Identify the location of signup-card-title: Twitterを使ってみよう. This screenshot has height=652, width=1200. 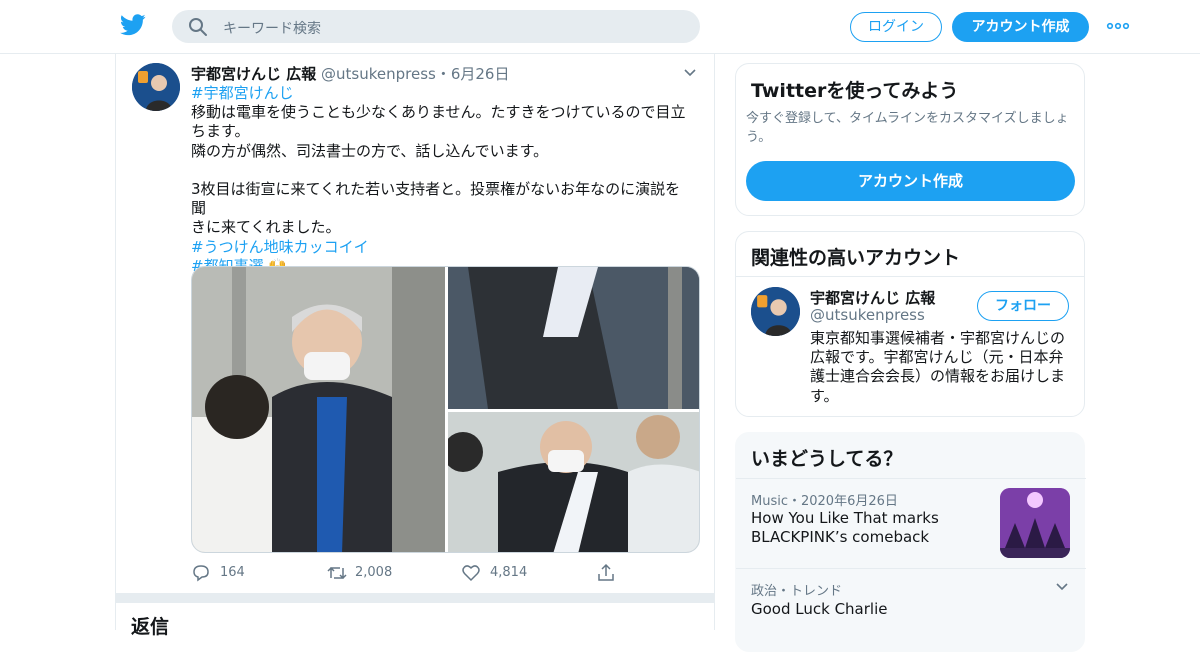
(855, 91).